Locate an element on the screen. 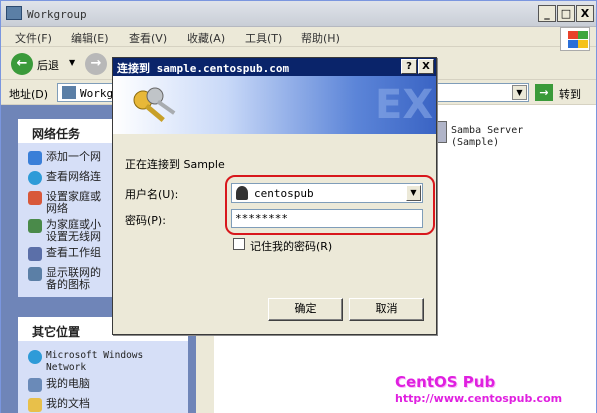 This screenshot has height=413, width=597. highlight-box is located at coordinates (330, 205).